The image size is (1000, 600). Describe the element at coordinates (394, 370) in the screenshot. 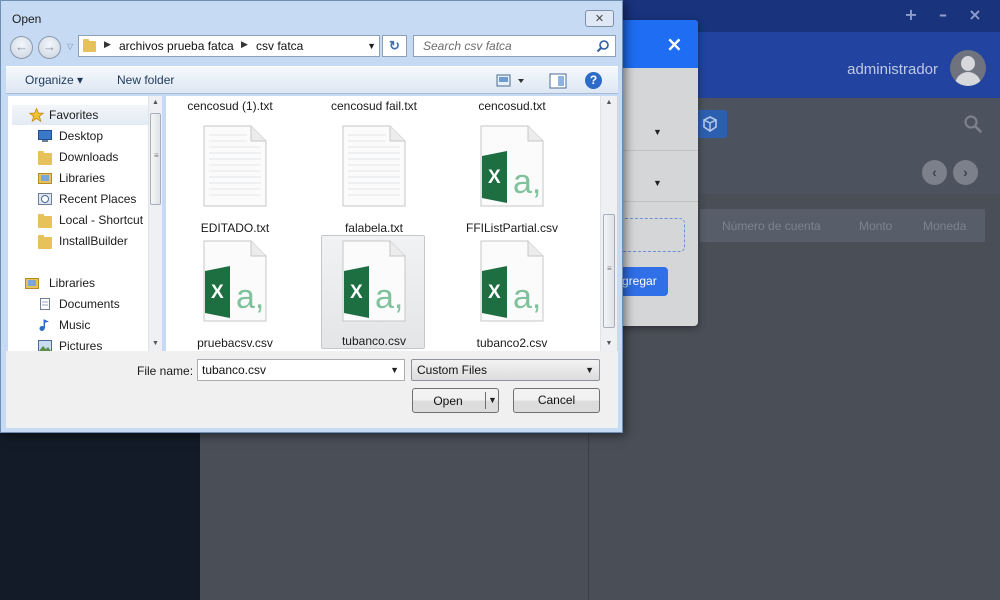

I see `chevron-down-icon: ▼` at that location.